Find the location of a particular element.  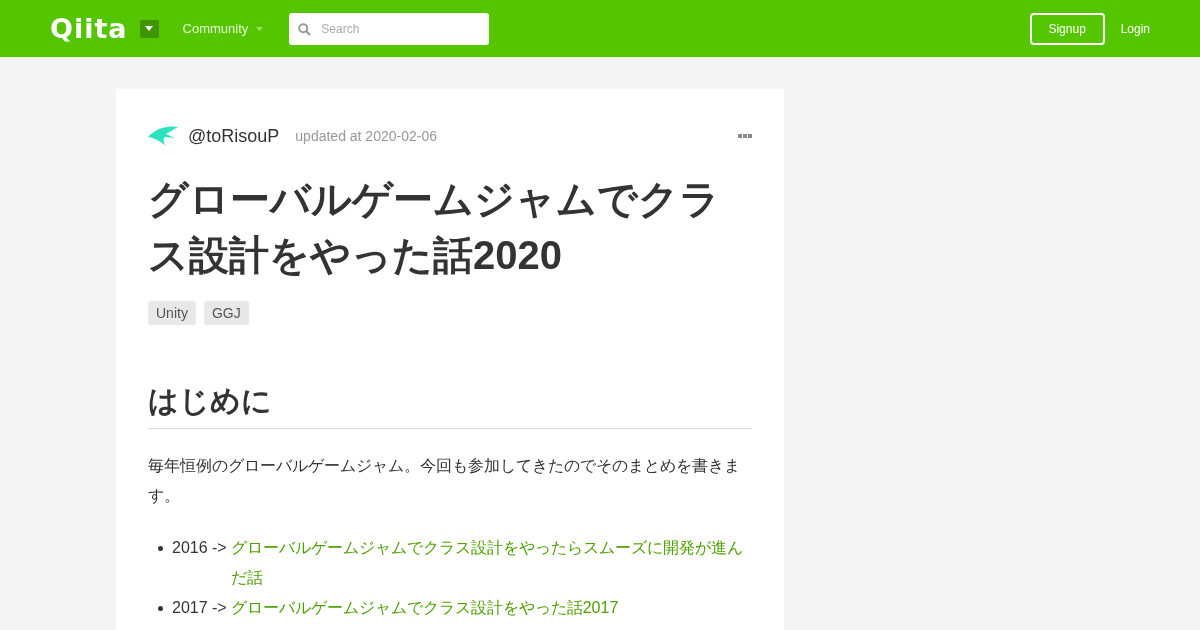

article-link: グローバルゲームジャムでクラス設計をやった話2017 is located at coordinates (491, 608).